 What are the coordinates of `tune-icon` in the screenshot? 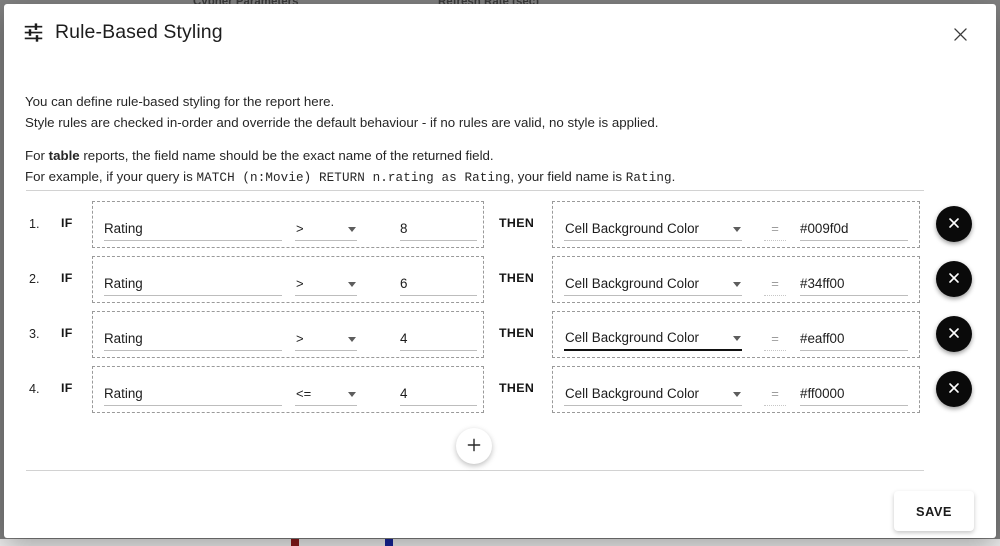 It's located at (33, 32).